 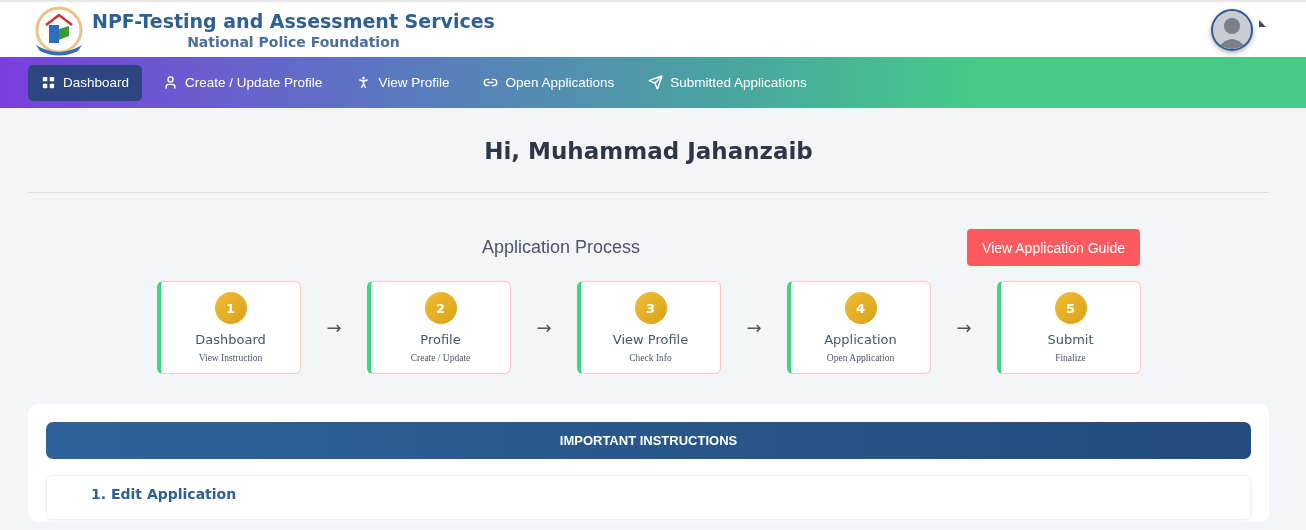 I want to click on greeting: Hi, Muhammad Jahanzaib, so click(x=648, y=151).